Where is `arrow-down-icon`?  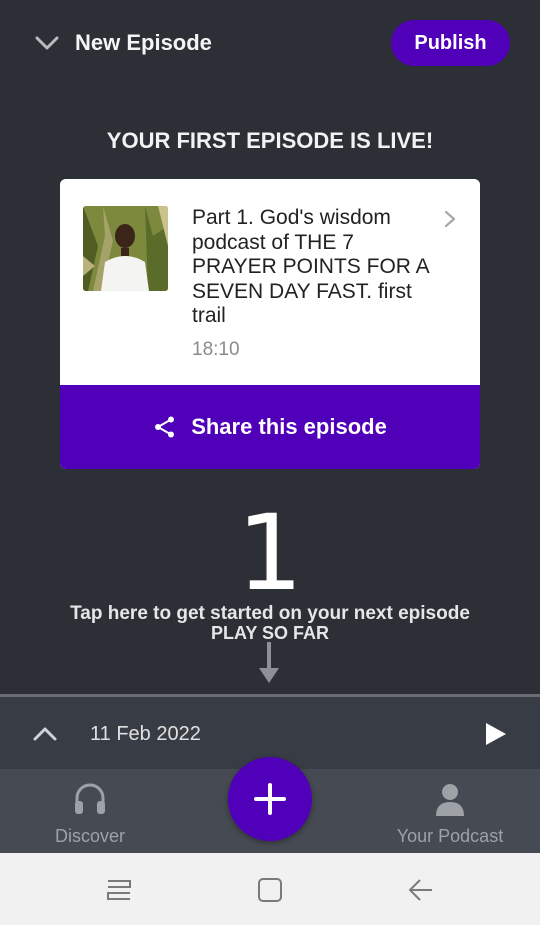
arrow-down-icon is located at coordinates (269, 662).